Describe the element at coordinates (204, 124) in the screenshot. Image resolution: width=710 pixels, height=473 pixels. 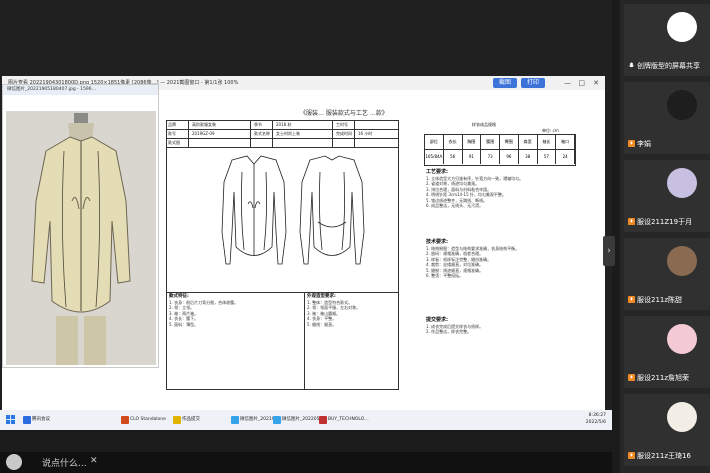
I see `brand-value: 高阶款服女装` at that location.